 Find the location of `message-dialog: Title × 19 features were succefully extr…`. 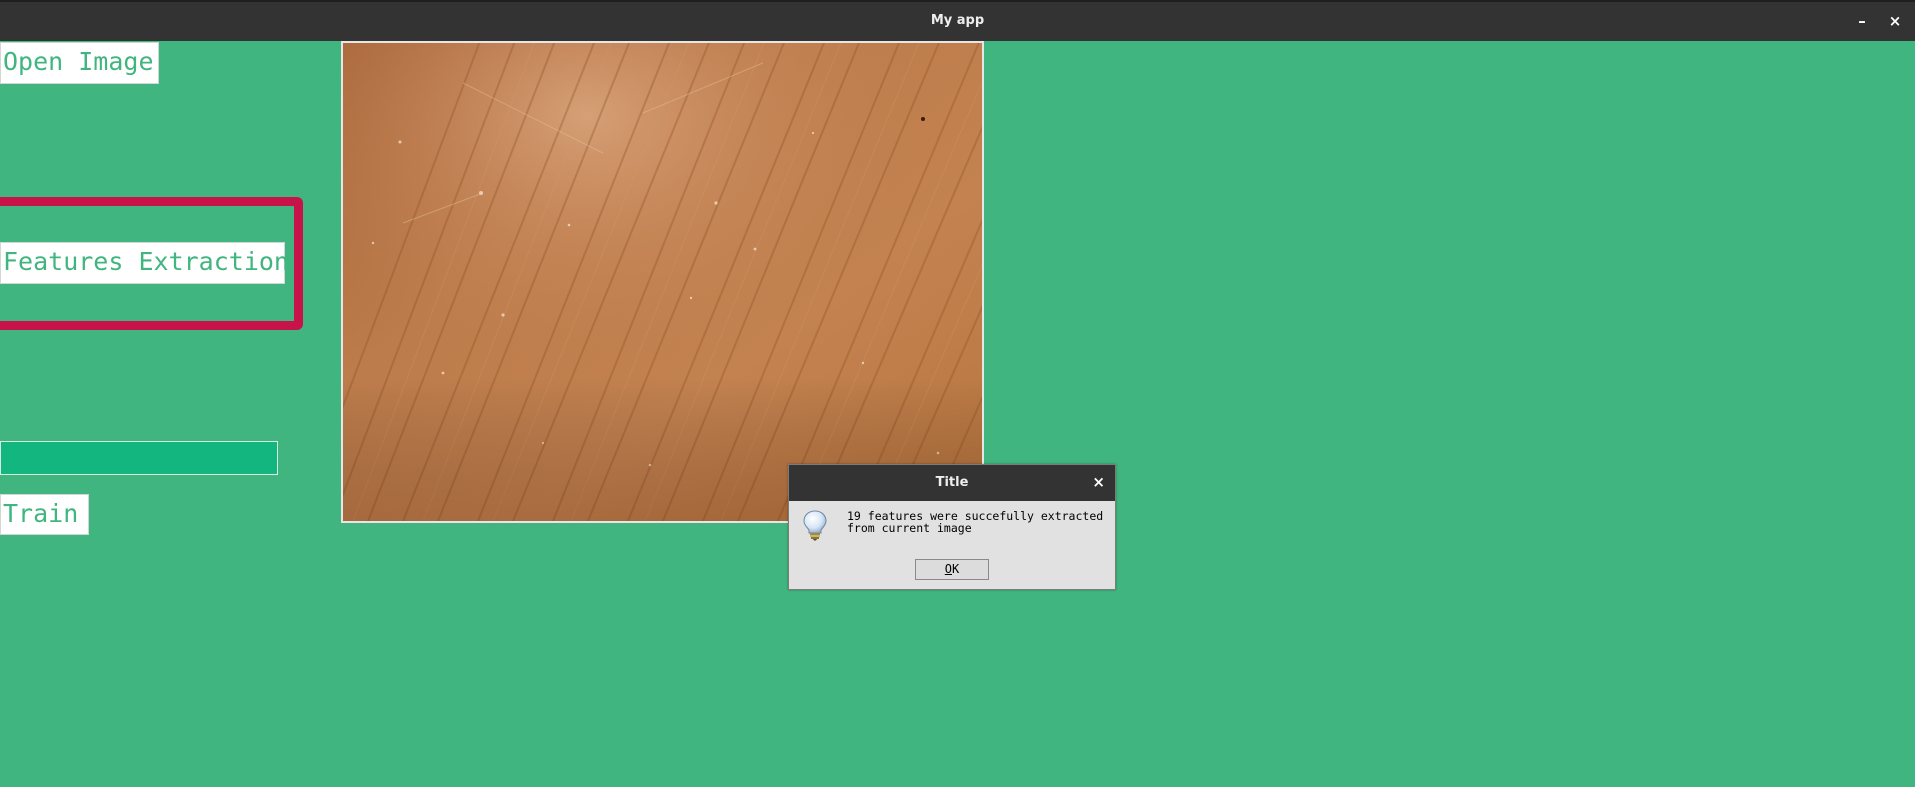

message-dialog: Title × 19 features were succefully extr… is located at coordinates (952, 527).